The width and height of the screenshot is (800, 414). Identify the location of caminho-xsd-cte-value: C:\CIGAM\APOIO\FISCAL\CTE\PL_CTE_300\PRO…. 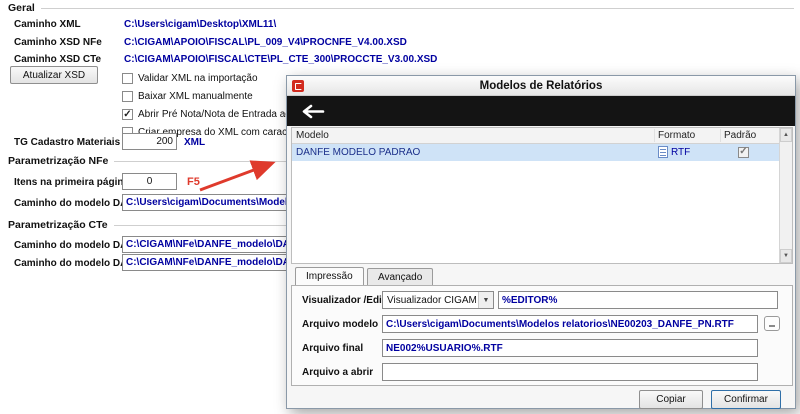
(281, 59).